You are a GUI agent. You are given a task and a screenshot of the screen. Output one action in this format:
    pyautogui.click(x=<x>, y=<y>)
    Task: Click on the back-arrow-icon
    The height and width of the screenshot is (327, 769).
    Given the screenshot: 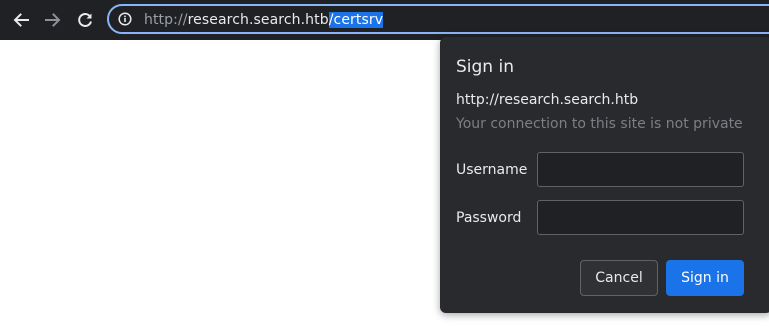 What is the action you would take?
    pyautogui.click(x=21, y=20)
    